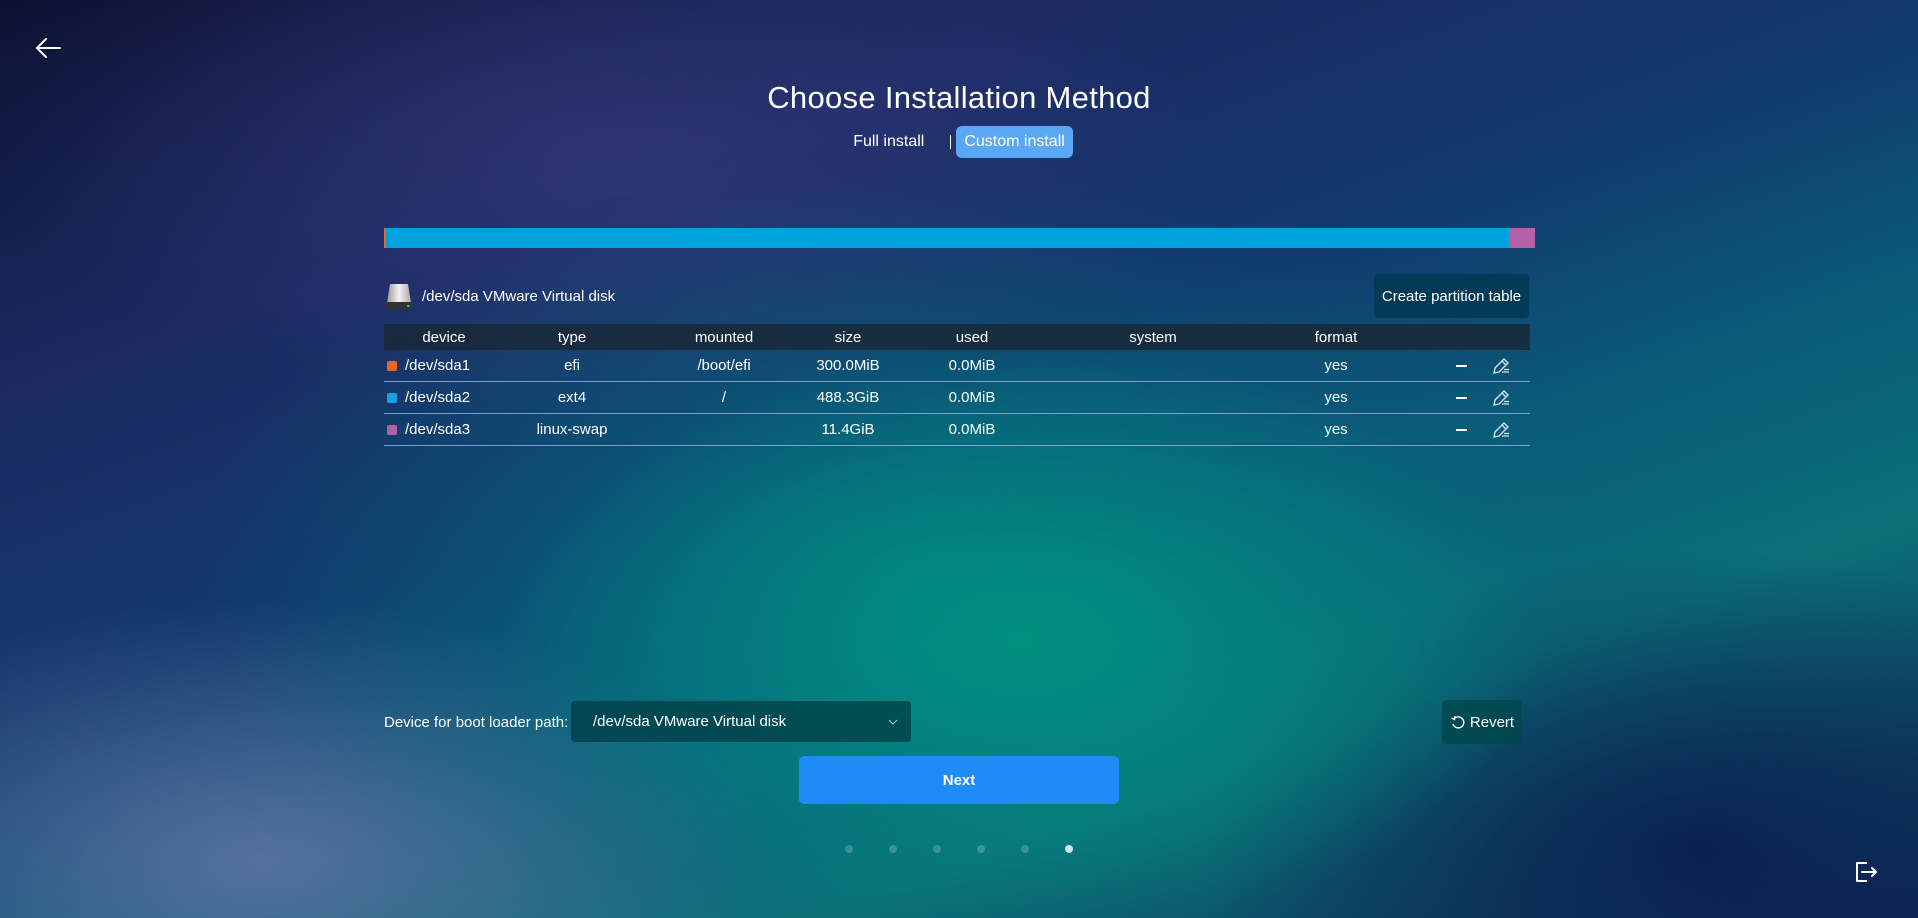 Image resolution: width=1918 pixels, height=918 pixels. I want to click on bootloader-device-select: /dev/sda VMware Virtual disk, so click(741, 721).